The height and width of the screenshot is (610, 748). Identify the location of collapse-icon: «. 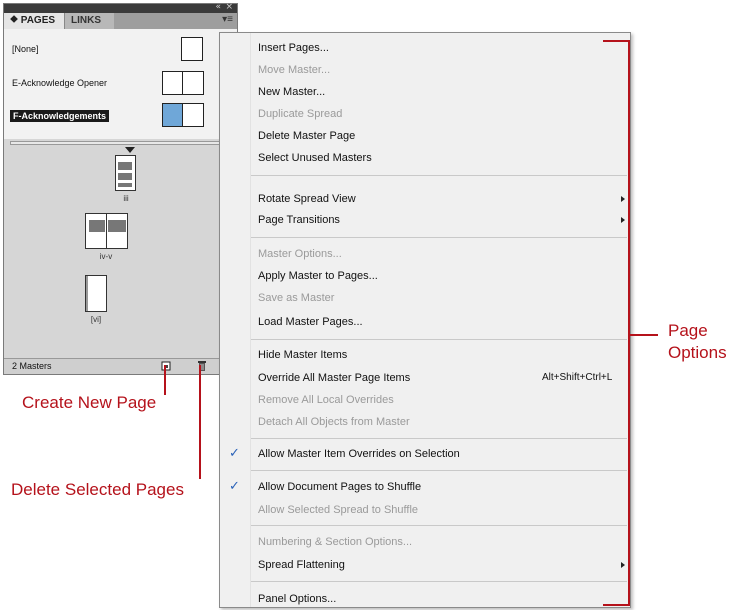
(218, 7).